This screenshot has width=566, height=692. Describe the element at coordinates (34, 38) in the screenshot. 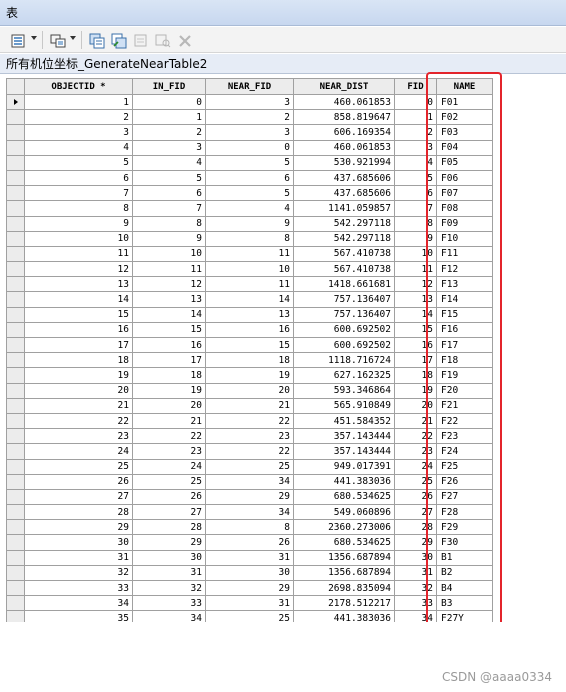

I see `chevron-down-icon` at that location.